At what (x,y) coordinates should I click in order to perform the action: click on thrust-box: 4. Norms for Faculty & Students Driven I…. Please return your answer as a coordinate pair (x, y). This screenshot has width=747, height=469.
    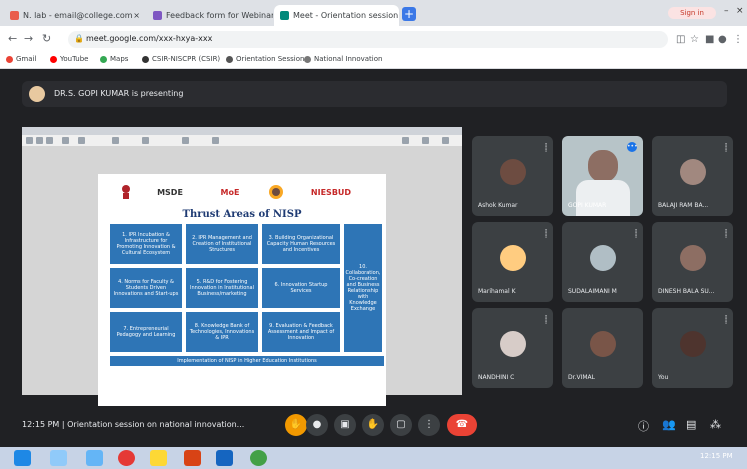
    Looking at the image, I should click on (146, 288).